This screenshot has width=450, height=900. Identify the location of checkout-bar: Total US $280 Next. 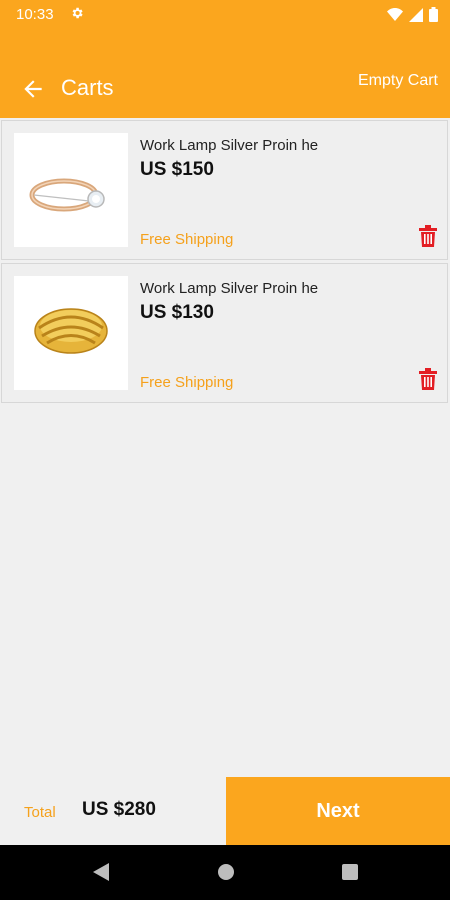
(225, 811).